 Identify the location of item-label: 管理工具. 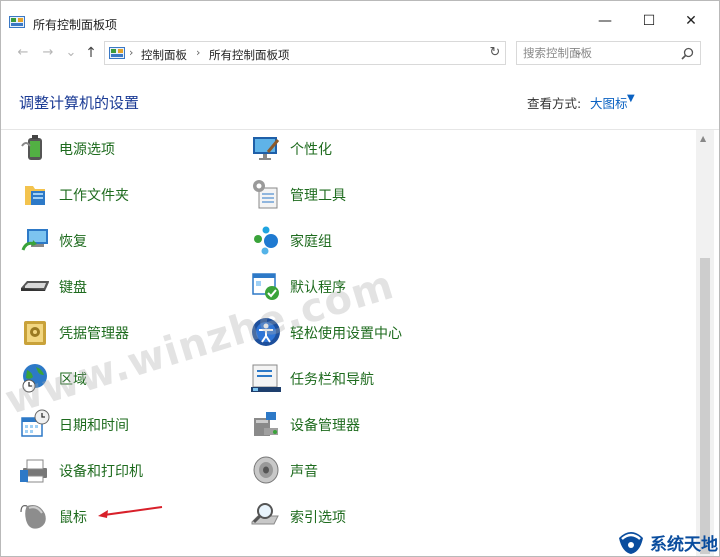
(318, 196).